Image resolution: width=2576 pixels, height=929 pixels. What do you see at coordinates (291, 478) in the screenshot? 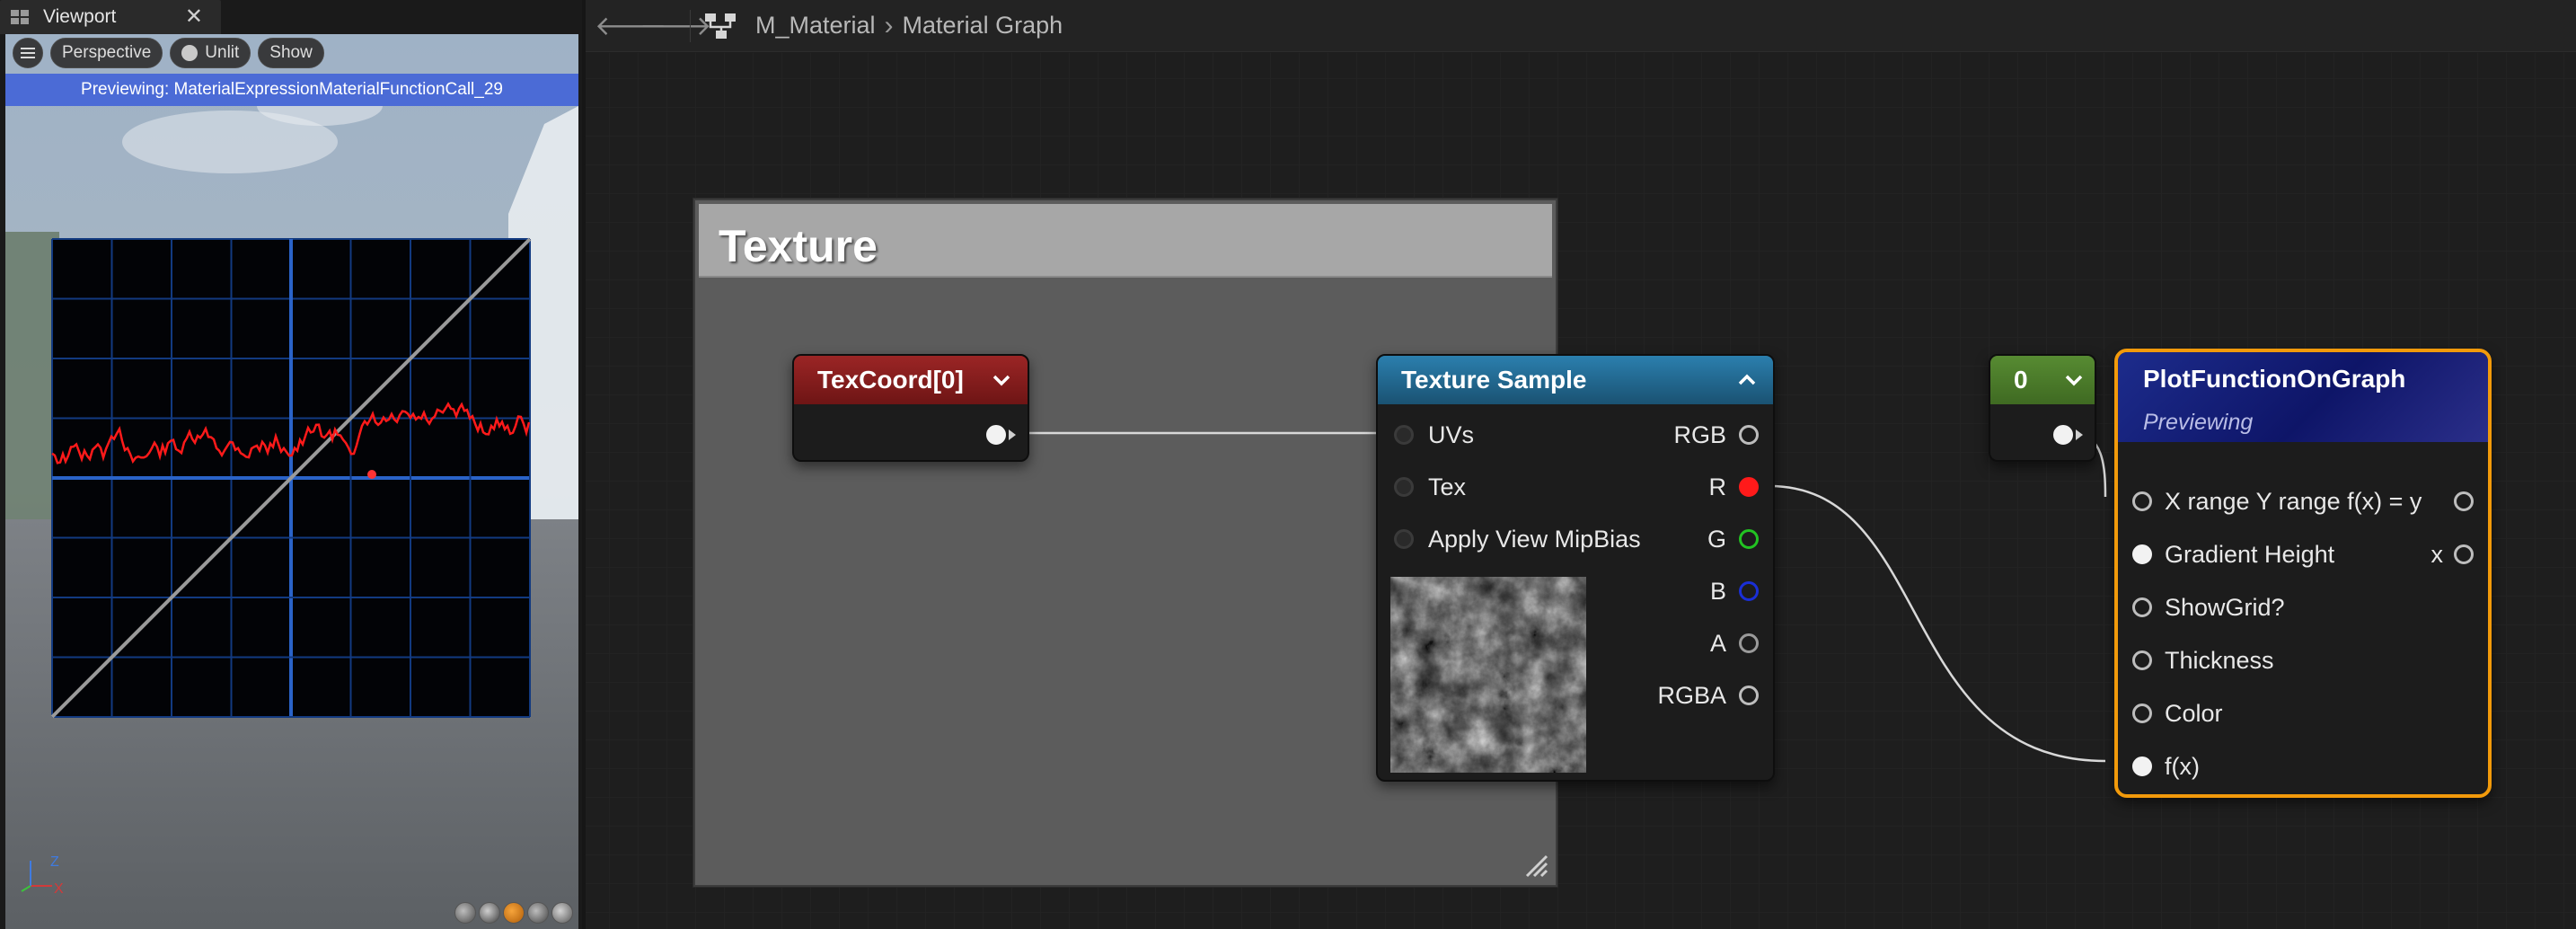
I see `function-plot-preview` at bounding box center [291, 478].